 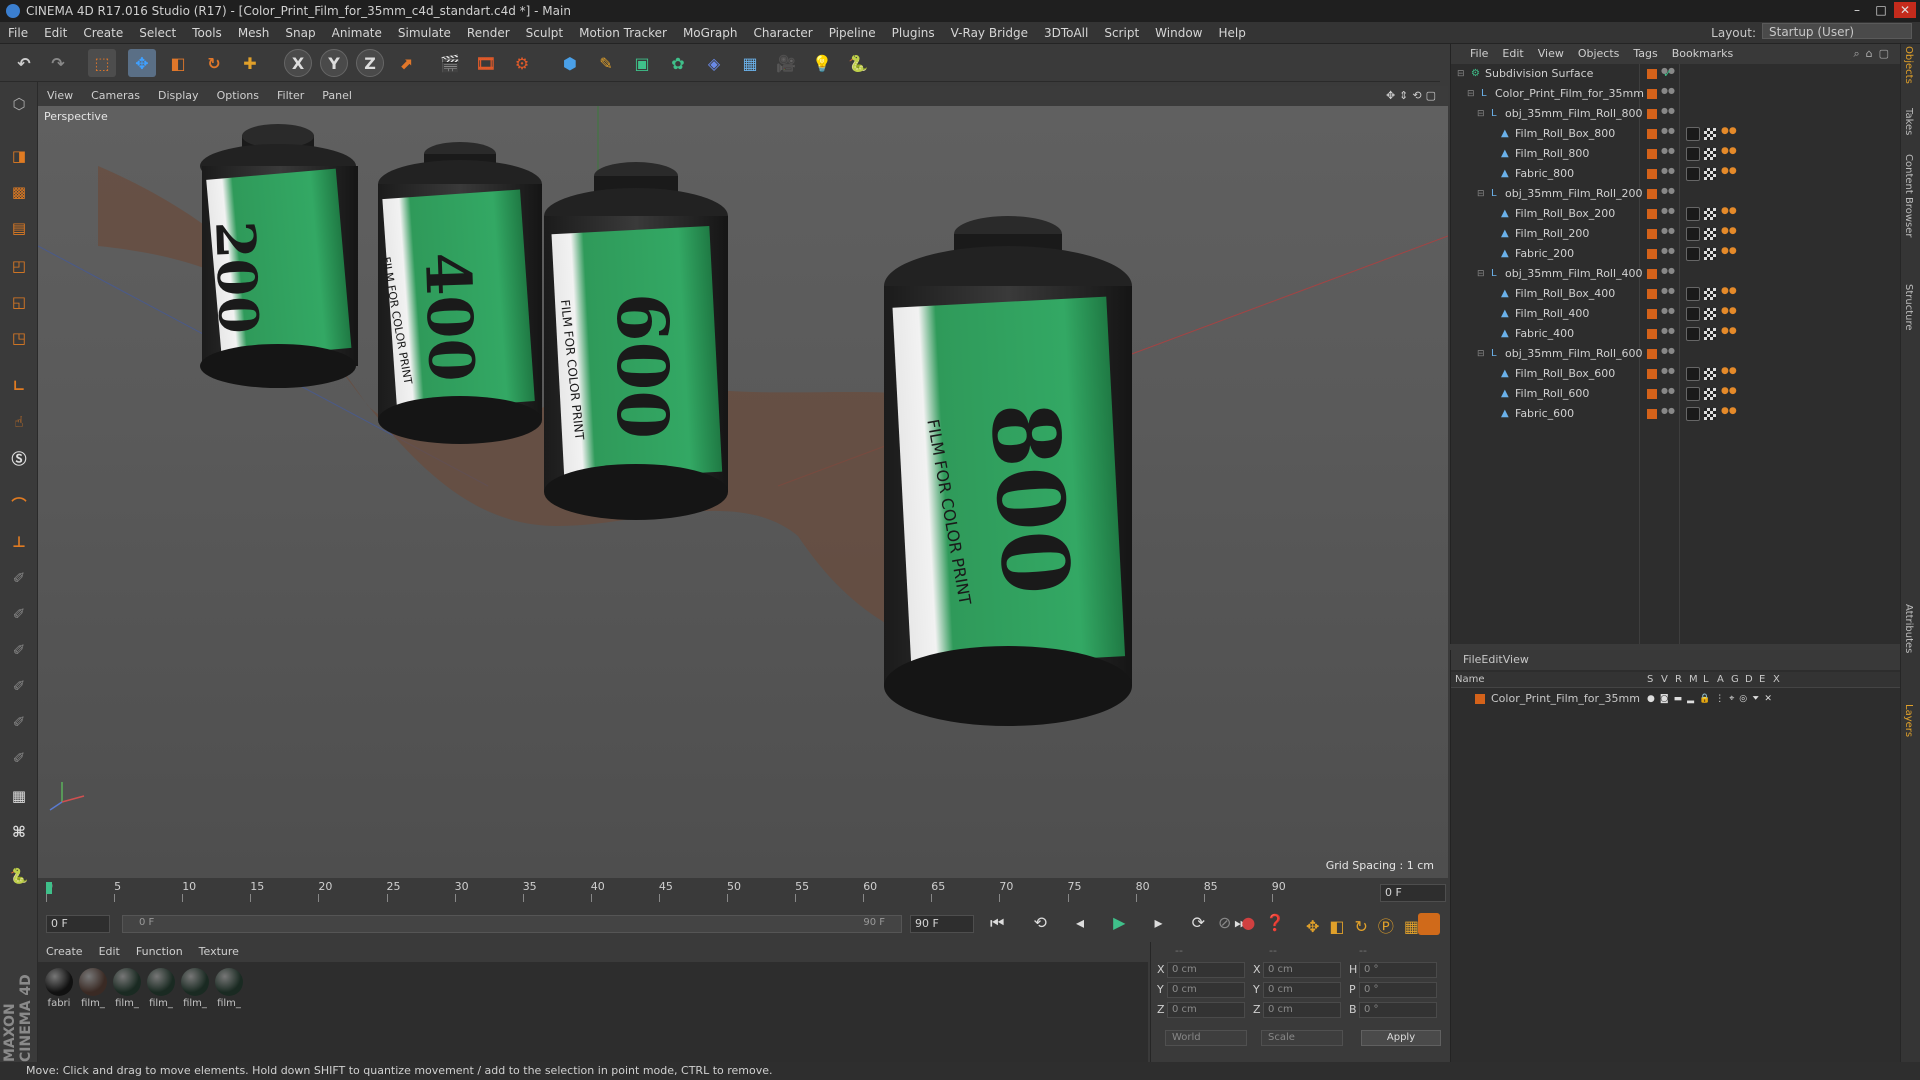 What do you see at coordinates (522, 63) in the screenshot?
I see `render-settings-icon: ⚙` at bounding box center [522, 63].